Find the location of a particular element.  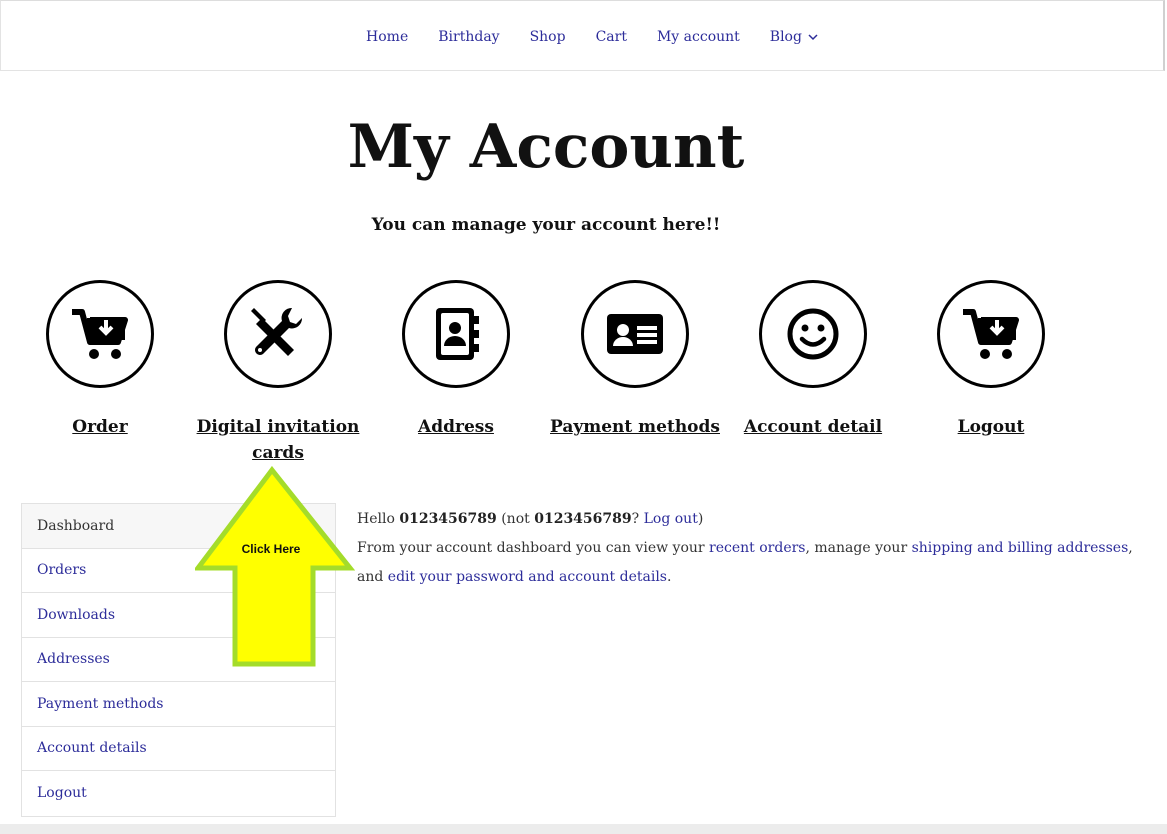

tile-address-label: Address is located at coordinates (456, 427).